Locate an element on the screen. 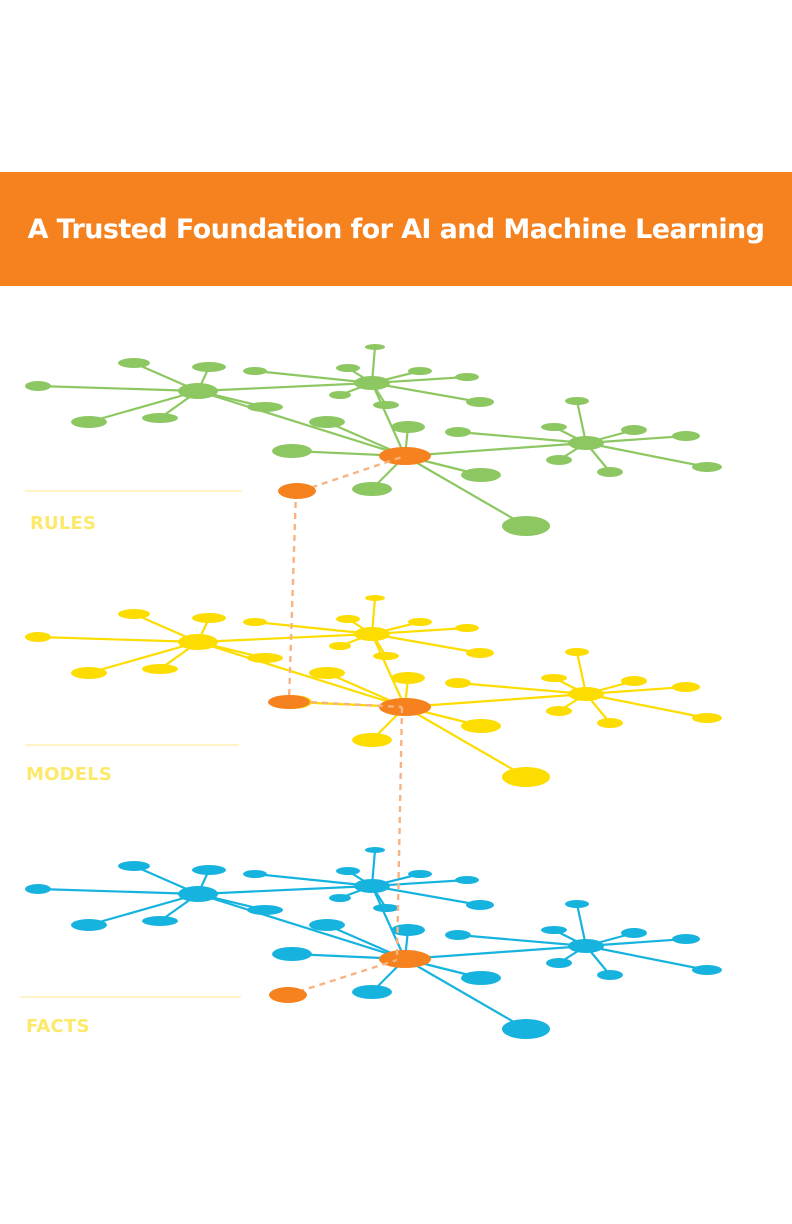 Image resolution: width=792 pixels, height=1224 pixels. facts-label: FACTS is located at coordinates (58, 1026).